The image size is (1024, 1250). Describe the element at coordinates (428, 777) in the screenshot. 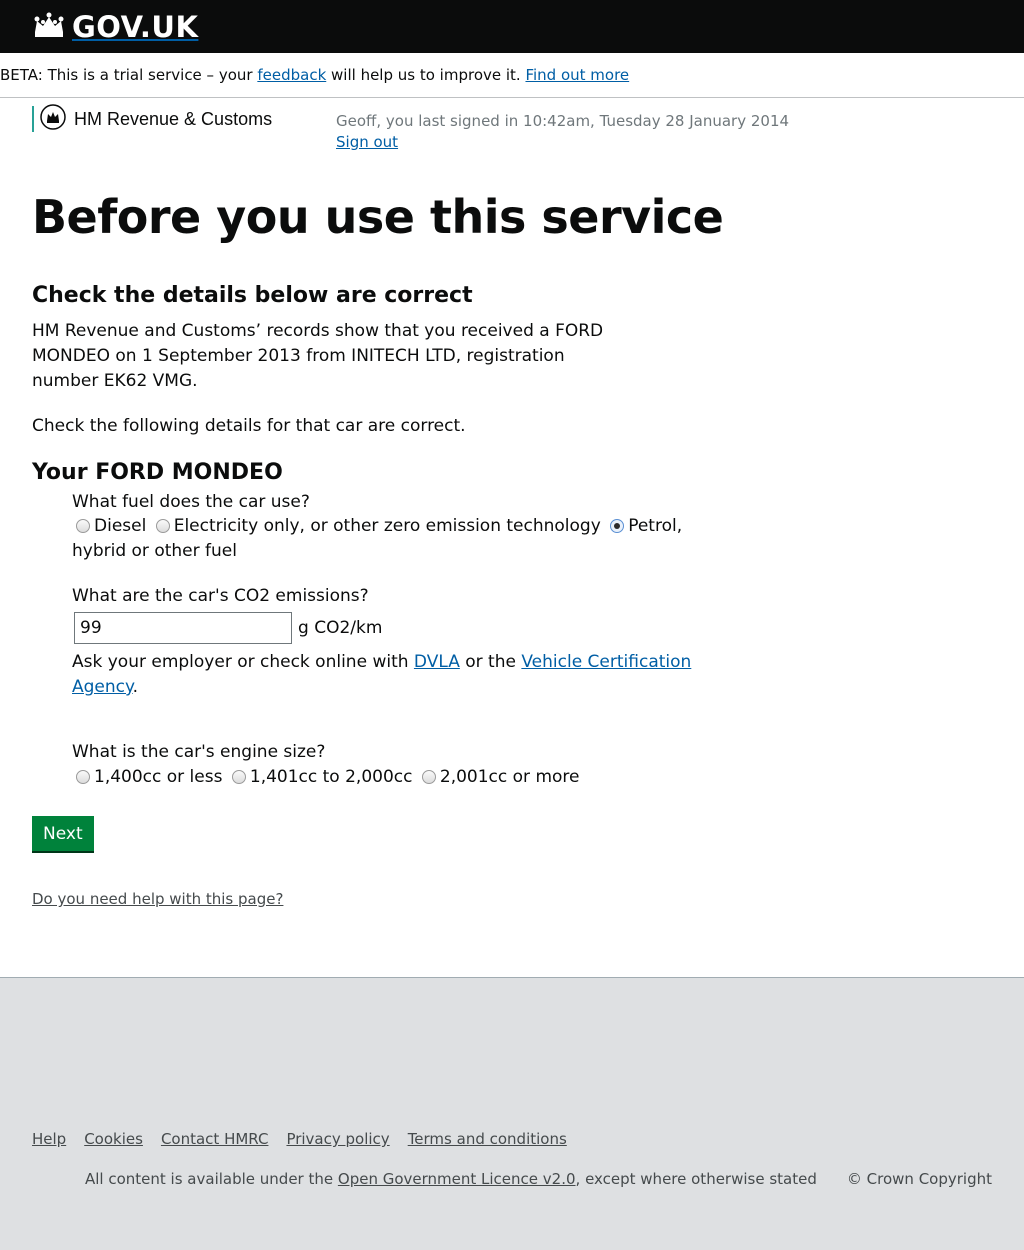

I see `engine-radio-large` at that location.